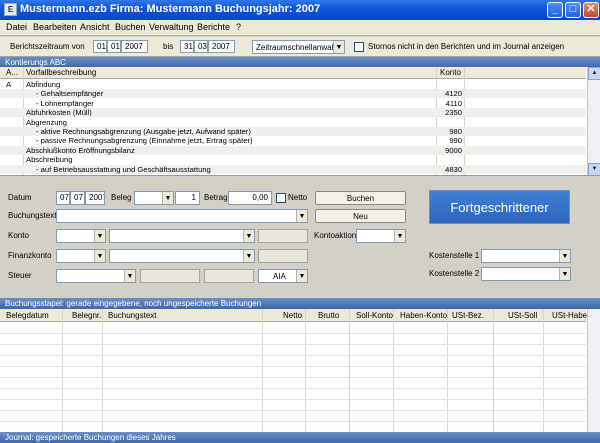 This screenshot has width=600, height=443. Describe the element at coordinates (216, 197) in the screenshot. I see `betrag-label: Betrag` at that location.